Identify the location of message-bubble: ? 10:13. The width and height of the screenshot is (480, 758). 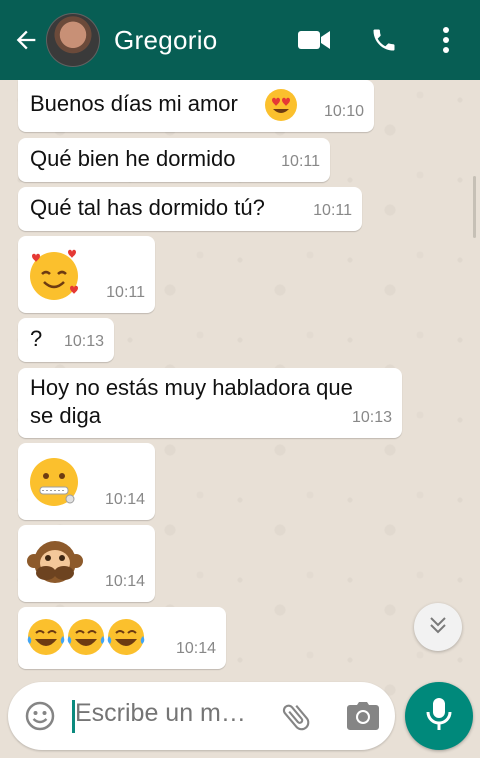
(66, 340).